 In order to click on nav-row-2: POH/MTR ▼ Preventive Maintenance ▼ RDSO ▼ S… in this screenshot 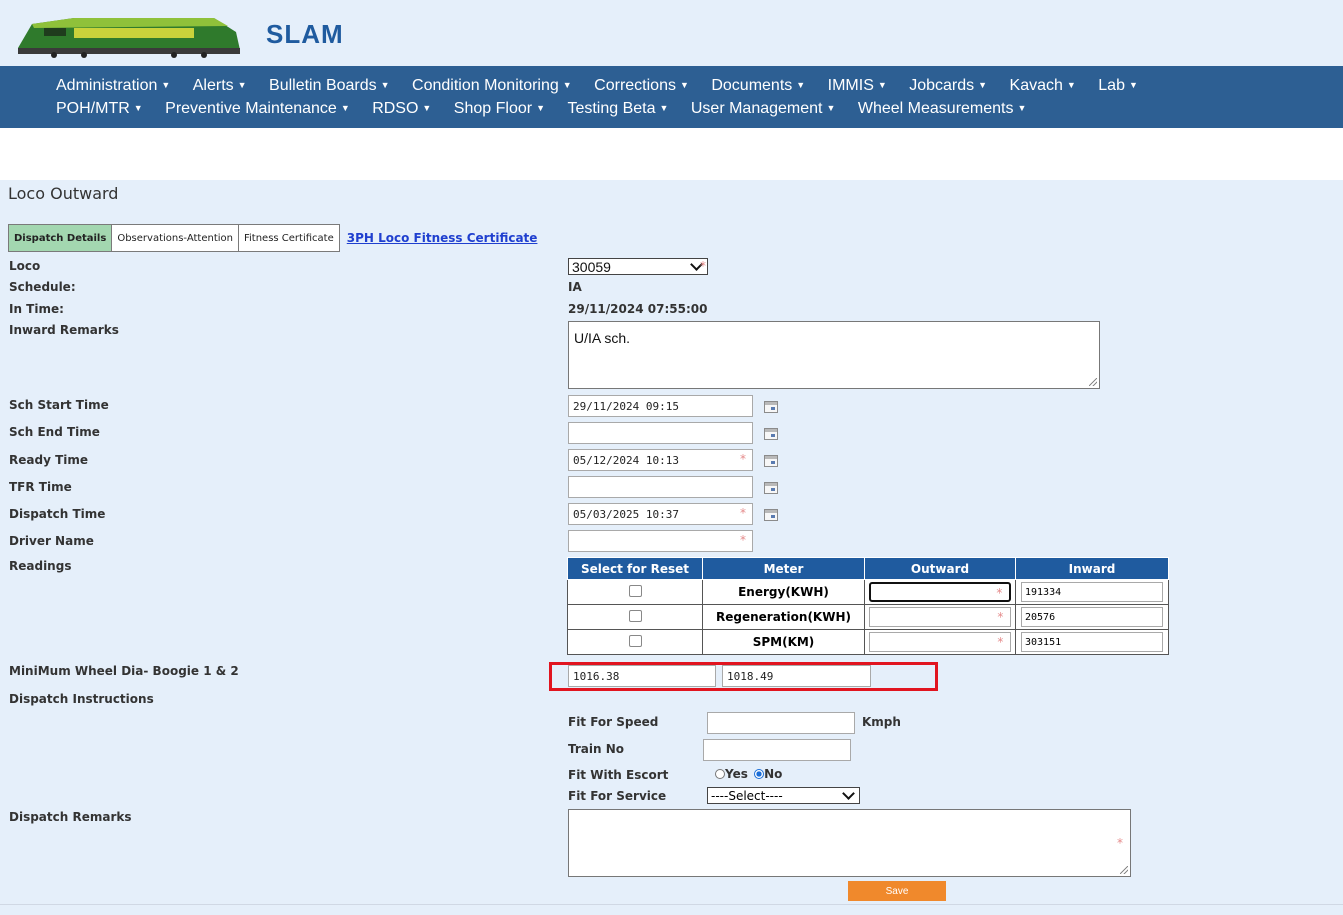, I will do `click(550, 109)`.